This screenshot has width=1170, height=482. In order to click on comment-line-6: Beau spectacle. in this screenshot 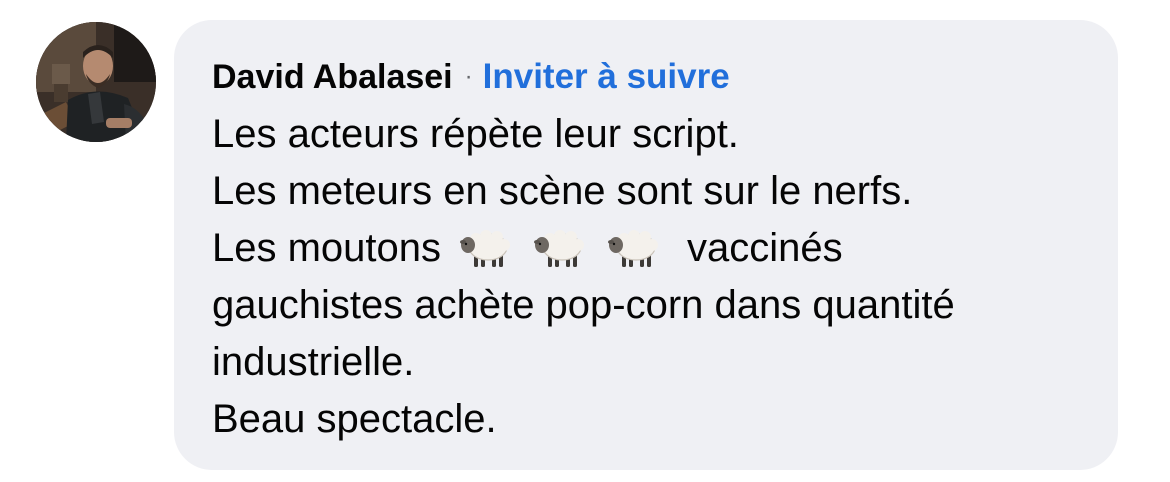, I will do `click(354, 419)`.